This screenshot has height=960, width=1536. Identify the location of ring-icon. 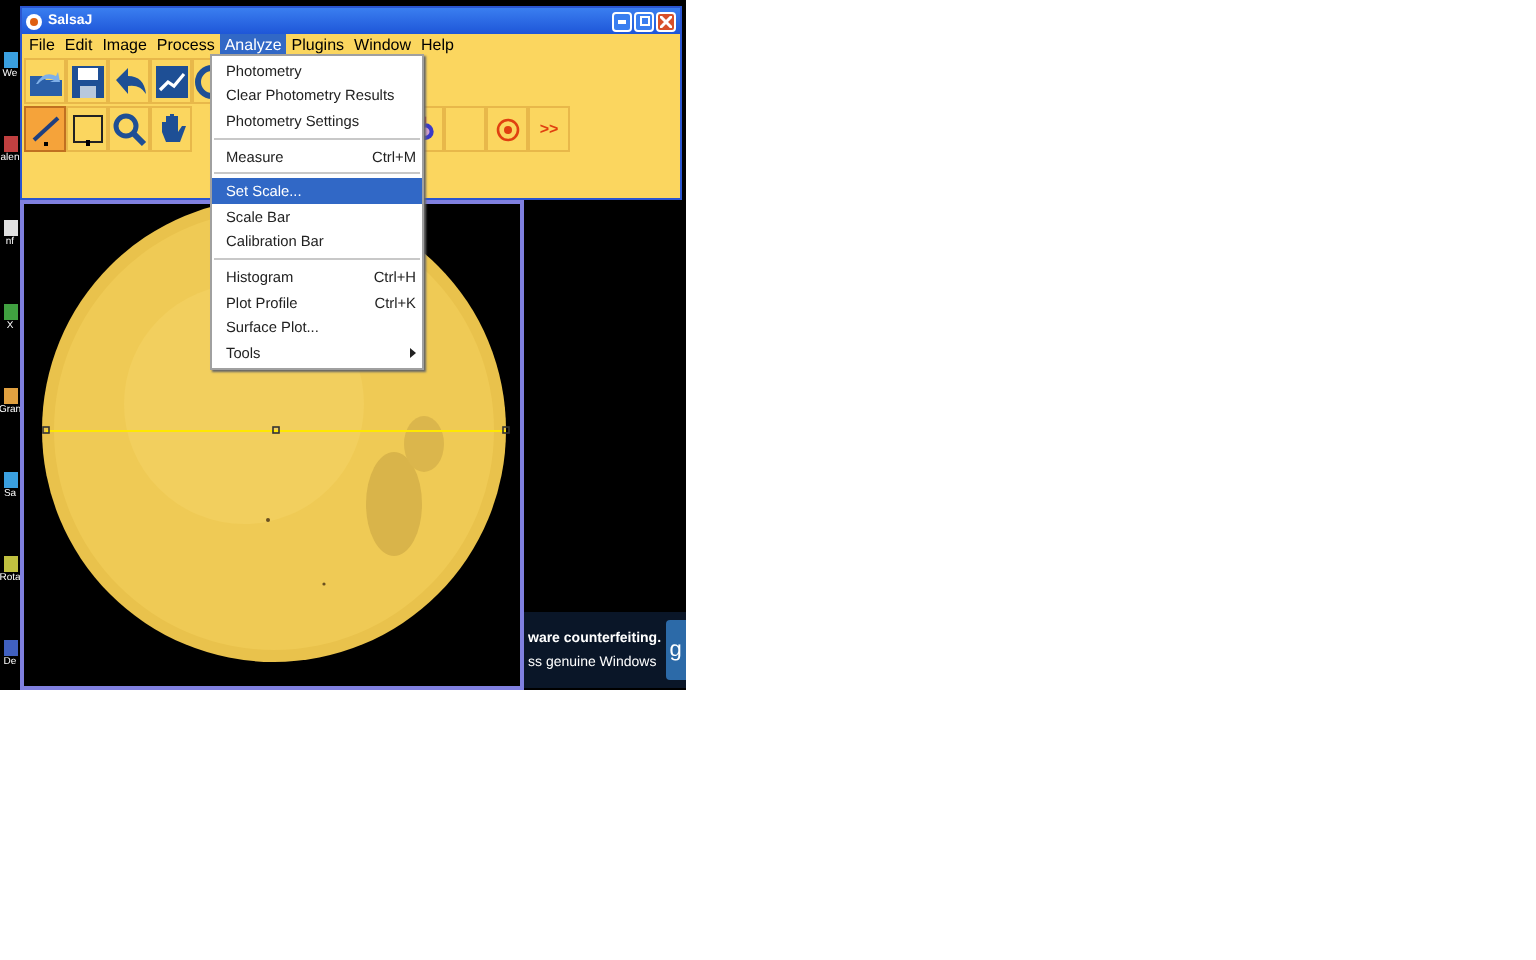
(204, 81).